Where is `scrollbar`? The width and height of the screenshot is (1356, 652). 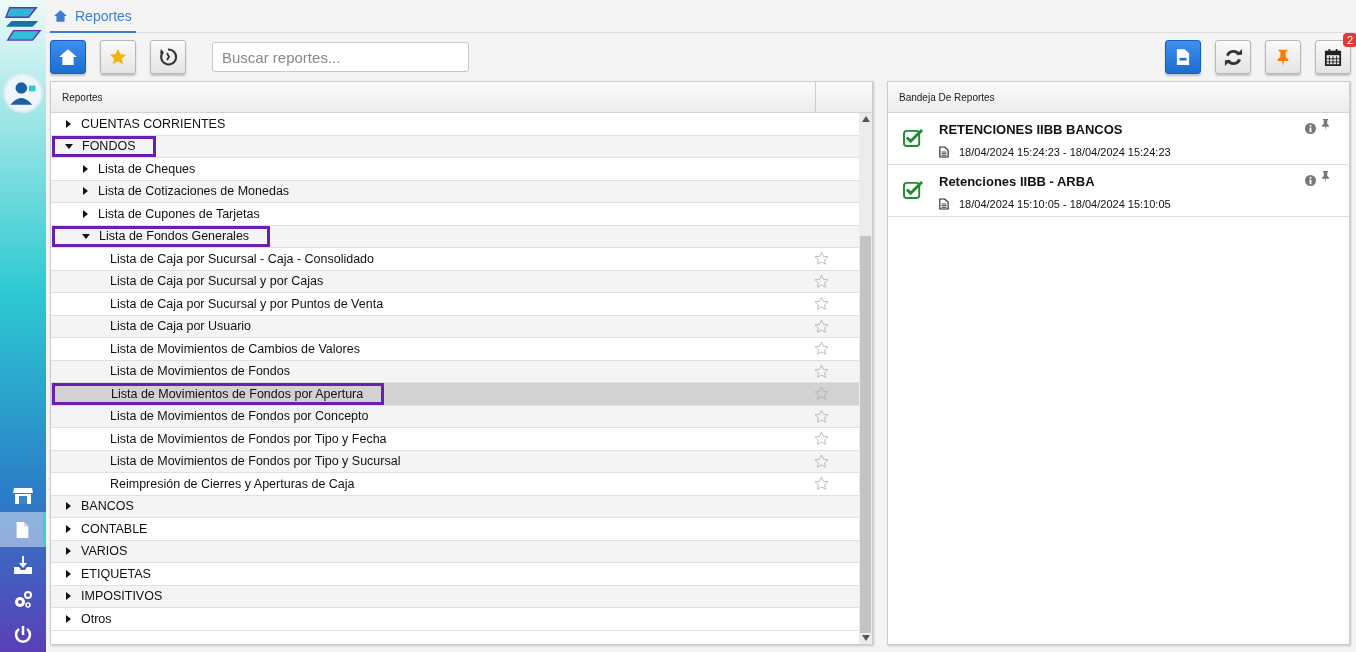 scrollbar is located at coordinates (865, 378).